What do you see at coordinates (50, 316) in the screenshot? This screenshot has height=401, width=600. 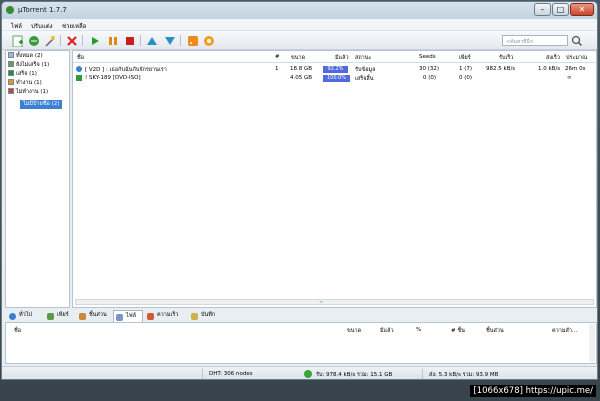 I see `peers-icon` at bounding box center [50, 316].